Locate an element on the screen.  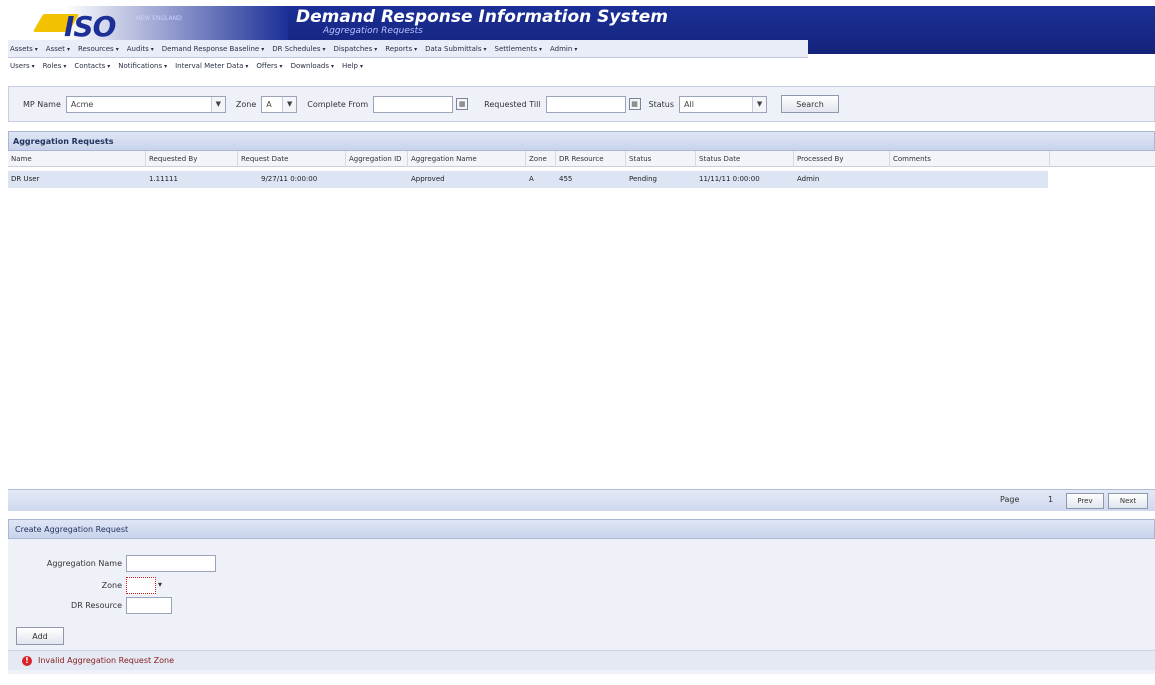
app-title: Demand Response Information System is located at coordinates (482, 17).